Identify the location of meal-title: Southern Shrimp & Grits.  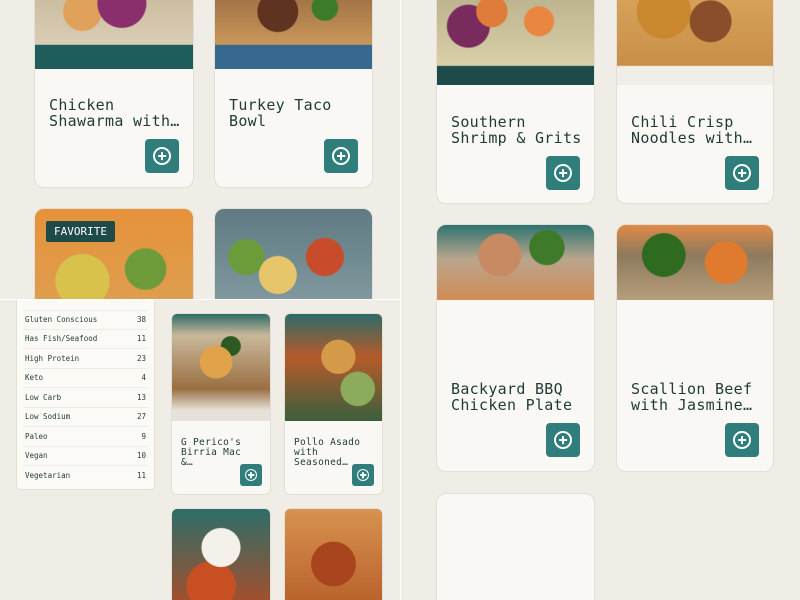
(516, 130).